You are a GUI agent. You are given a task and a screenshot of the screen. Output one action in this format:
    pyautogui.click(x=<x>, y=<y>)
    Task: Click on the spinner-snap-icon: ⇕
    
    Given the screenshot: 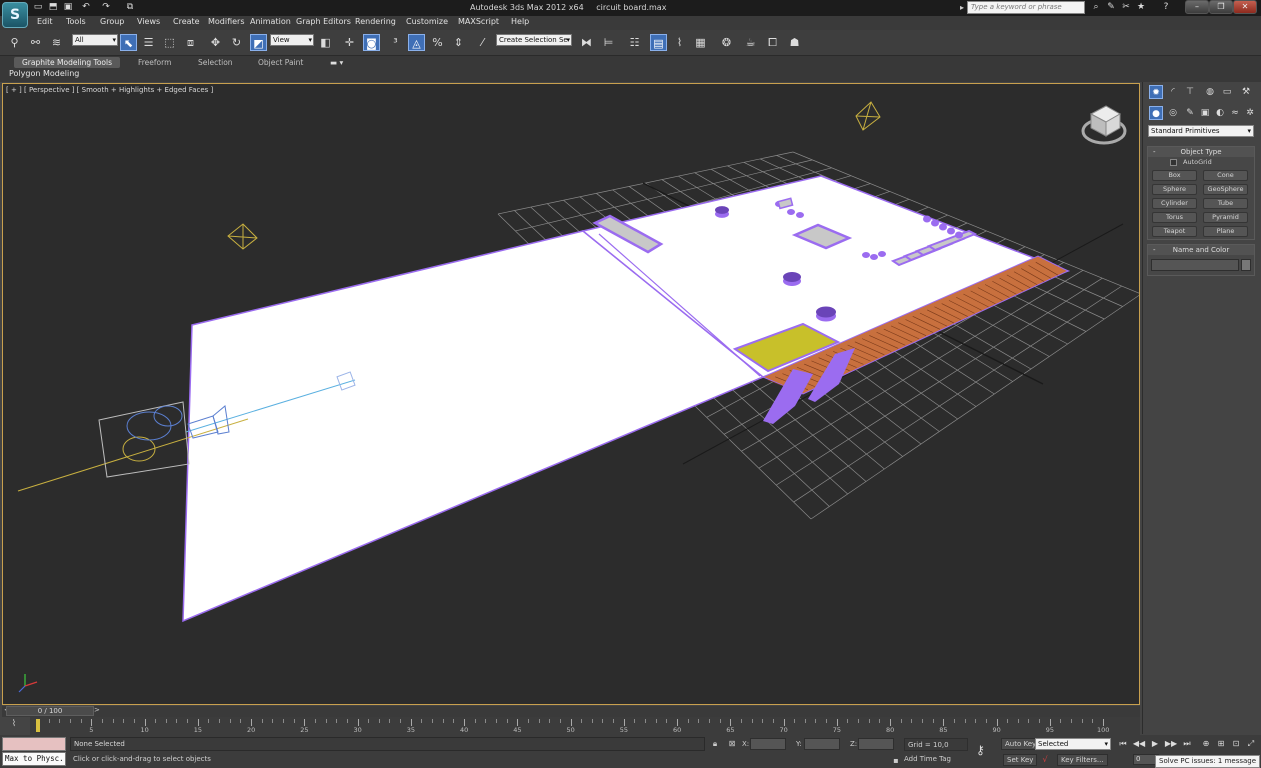 What is the action you would take?
    pyautogui.click(x=458, y=42)
    